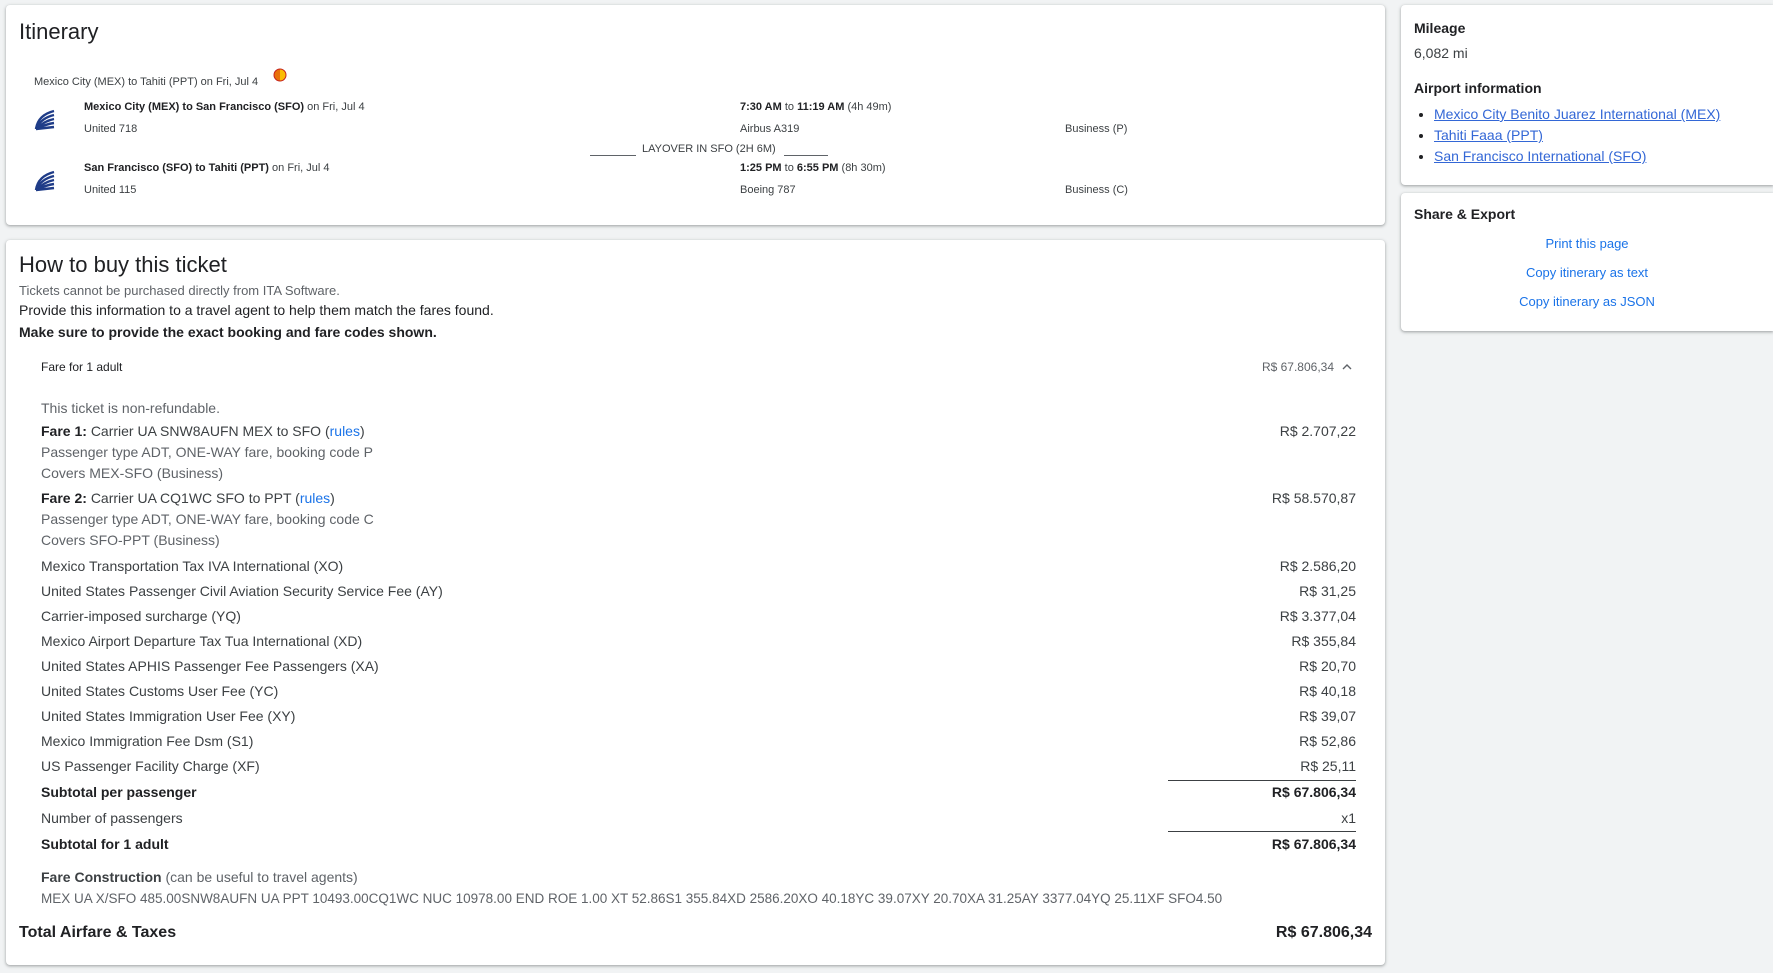  What do you see at coordinates (806, 155) in the screenshot?
I see `layover-line-right` at bounding box center [806, 155].